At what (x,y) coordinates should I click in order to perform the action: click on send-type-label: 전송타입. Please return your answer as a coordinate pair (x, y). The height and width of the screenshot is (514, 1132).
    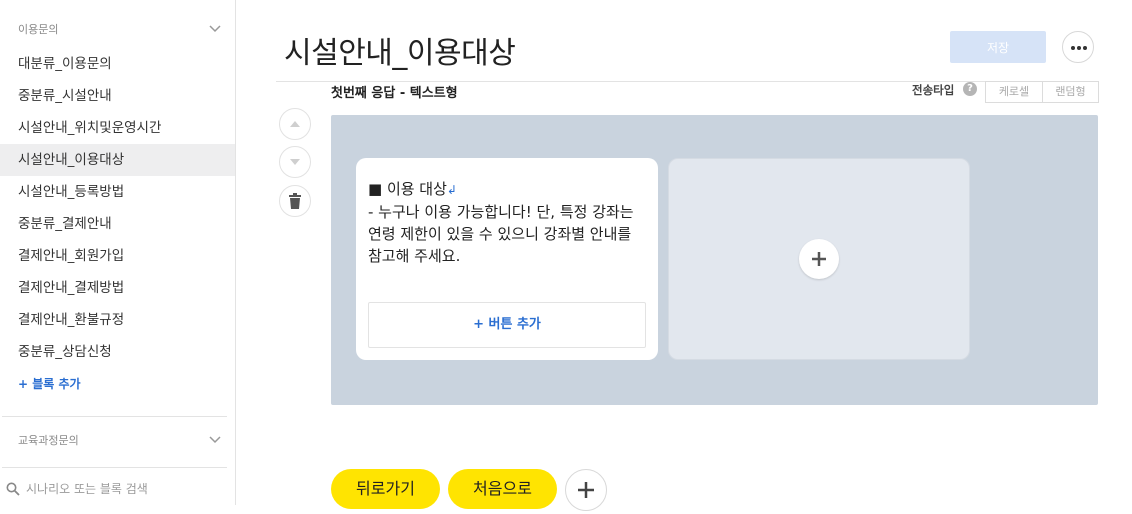
    Looking at the image, I should click on (933, 90).